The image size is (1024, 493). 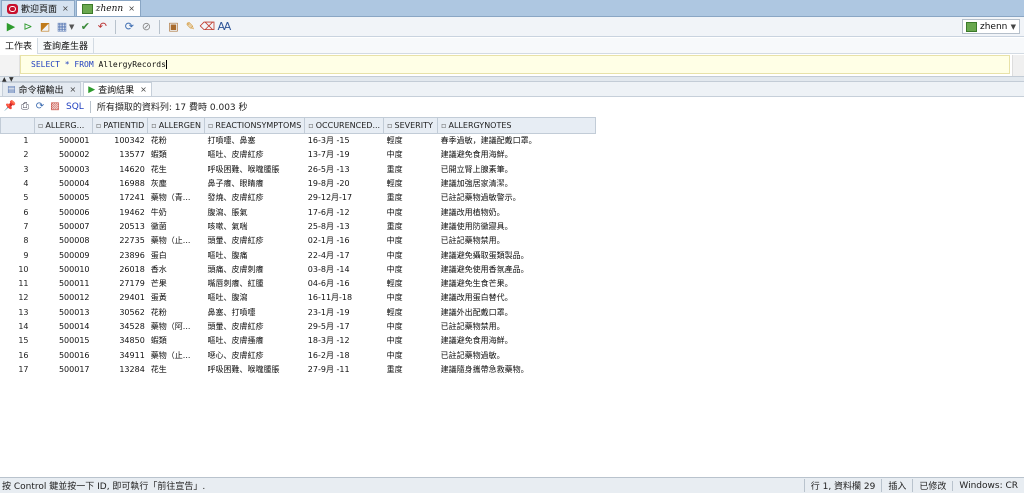 I want to click on sql-editor: SELECT * FROM AllergyRecords, so click(x=512, y=65).